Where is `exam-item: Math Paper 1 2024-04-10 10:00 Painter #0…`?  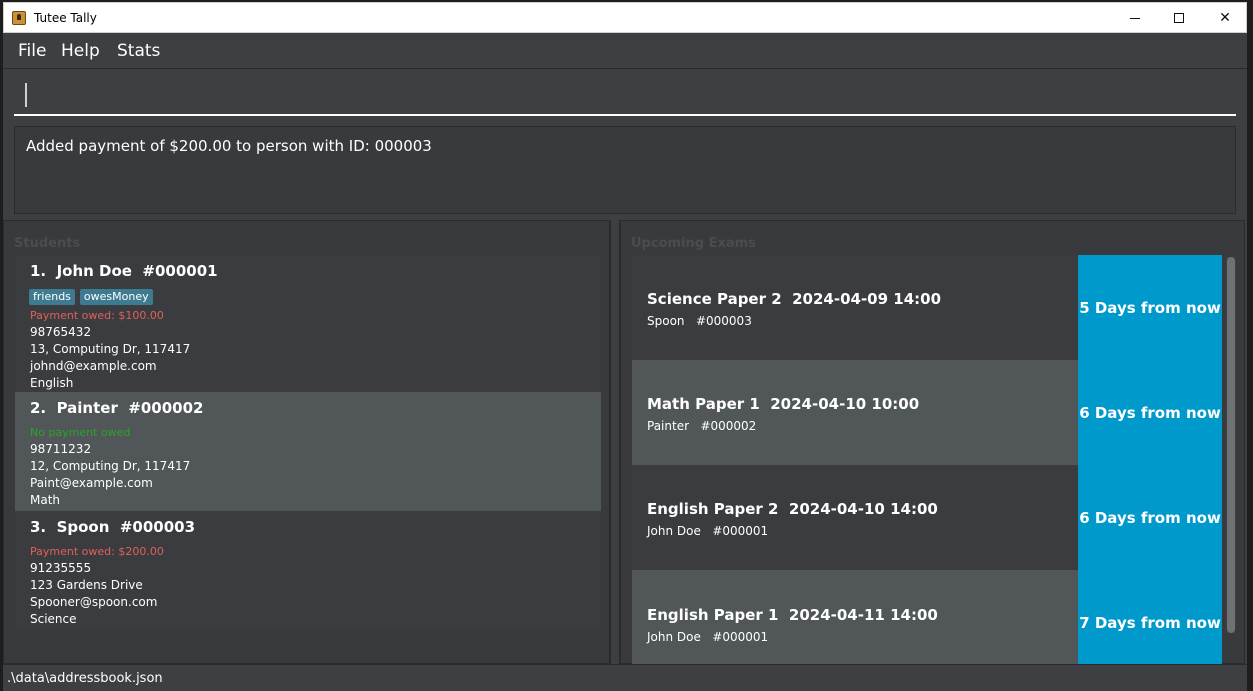 exam-item: Math Paper 1 2024-04-10 10:00 Painter #0… is located at coordinates (927, 412).